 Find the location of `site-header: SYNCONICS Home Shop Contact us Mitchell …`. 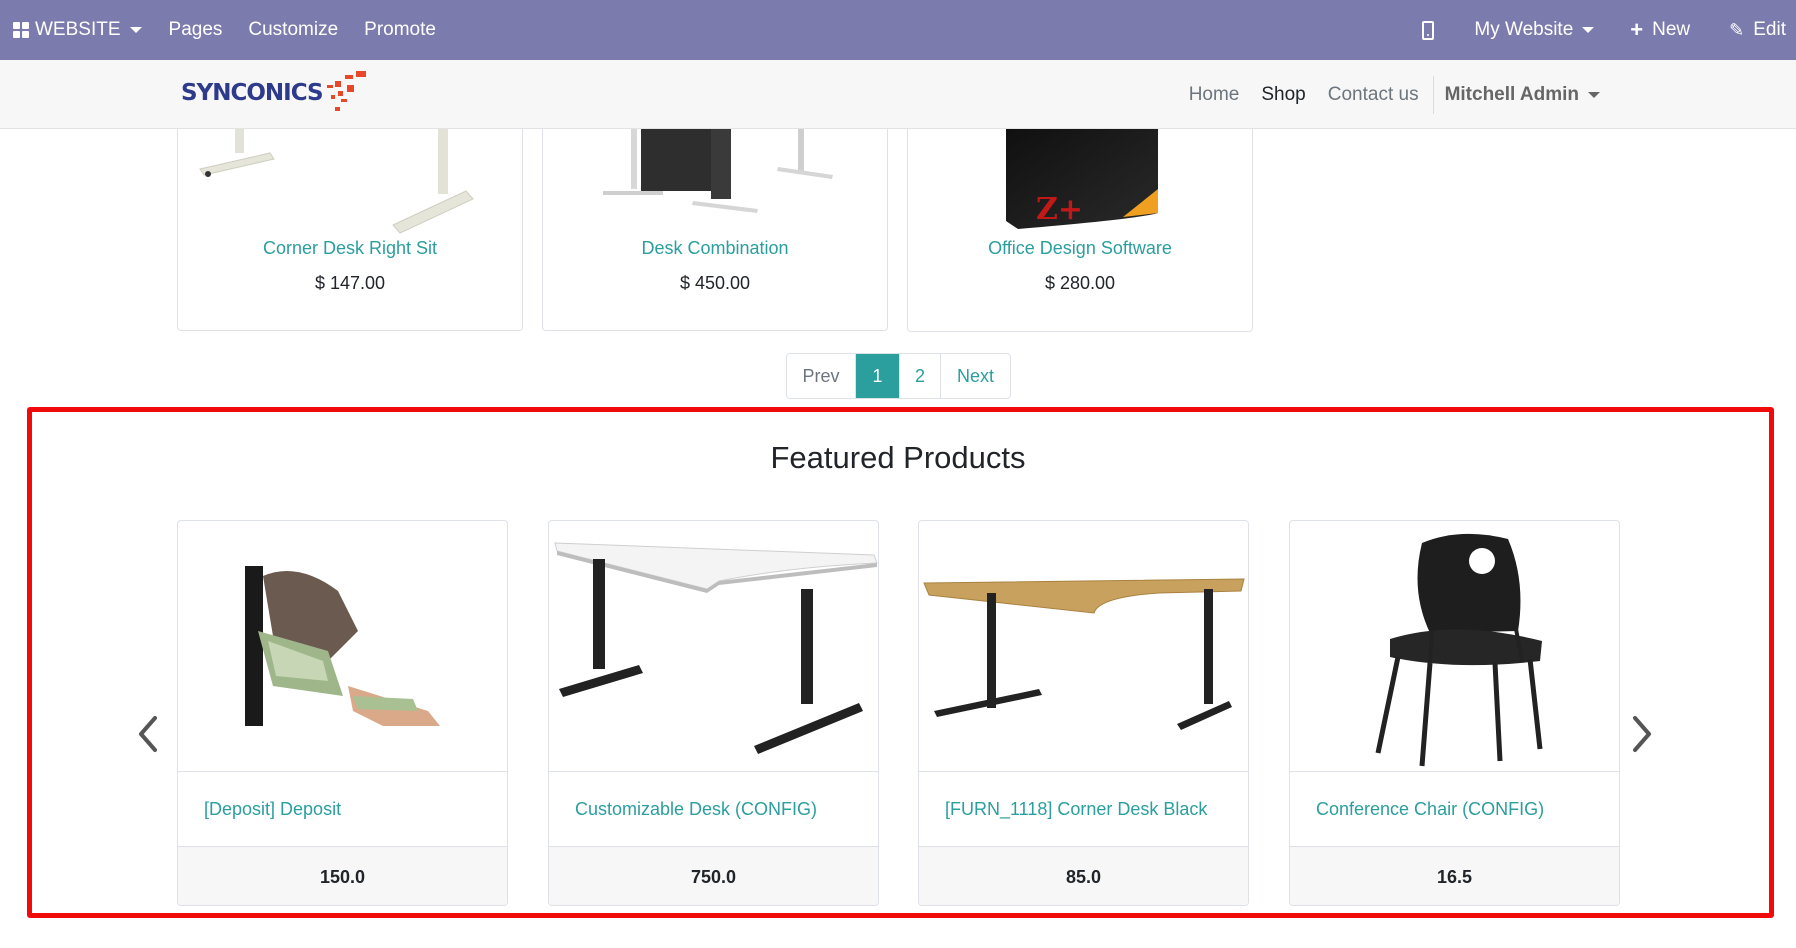

site-header: SYNCONICS Home Shop Contact us Mitchell … is located at coordinates (898, 94).